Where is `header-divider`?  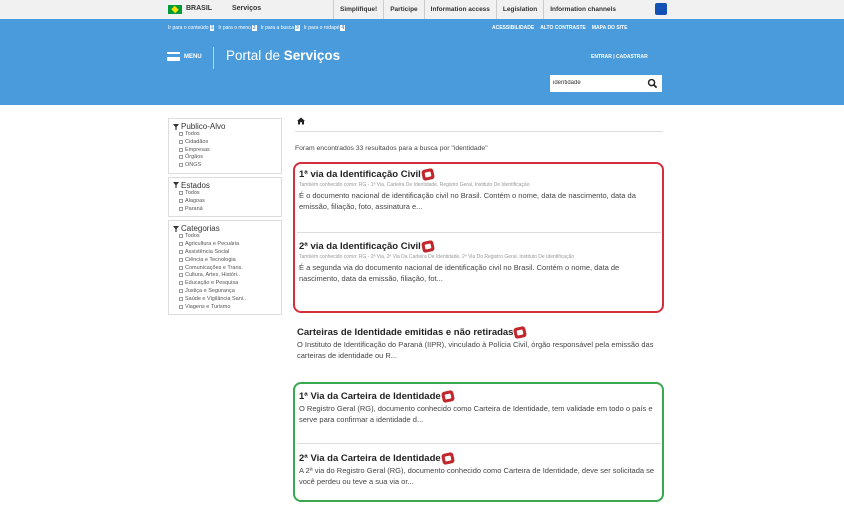
header-divider is located at coordinates (213, 58).